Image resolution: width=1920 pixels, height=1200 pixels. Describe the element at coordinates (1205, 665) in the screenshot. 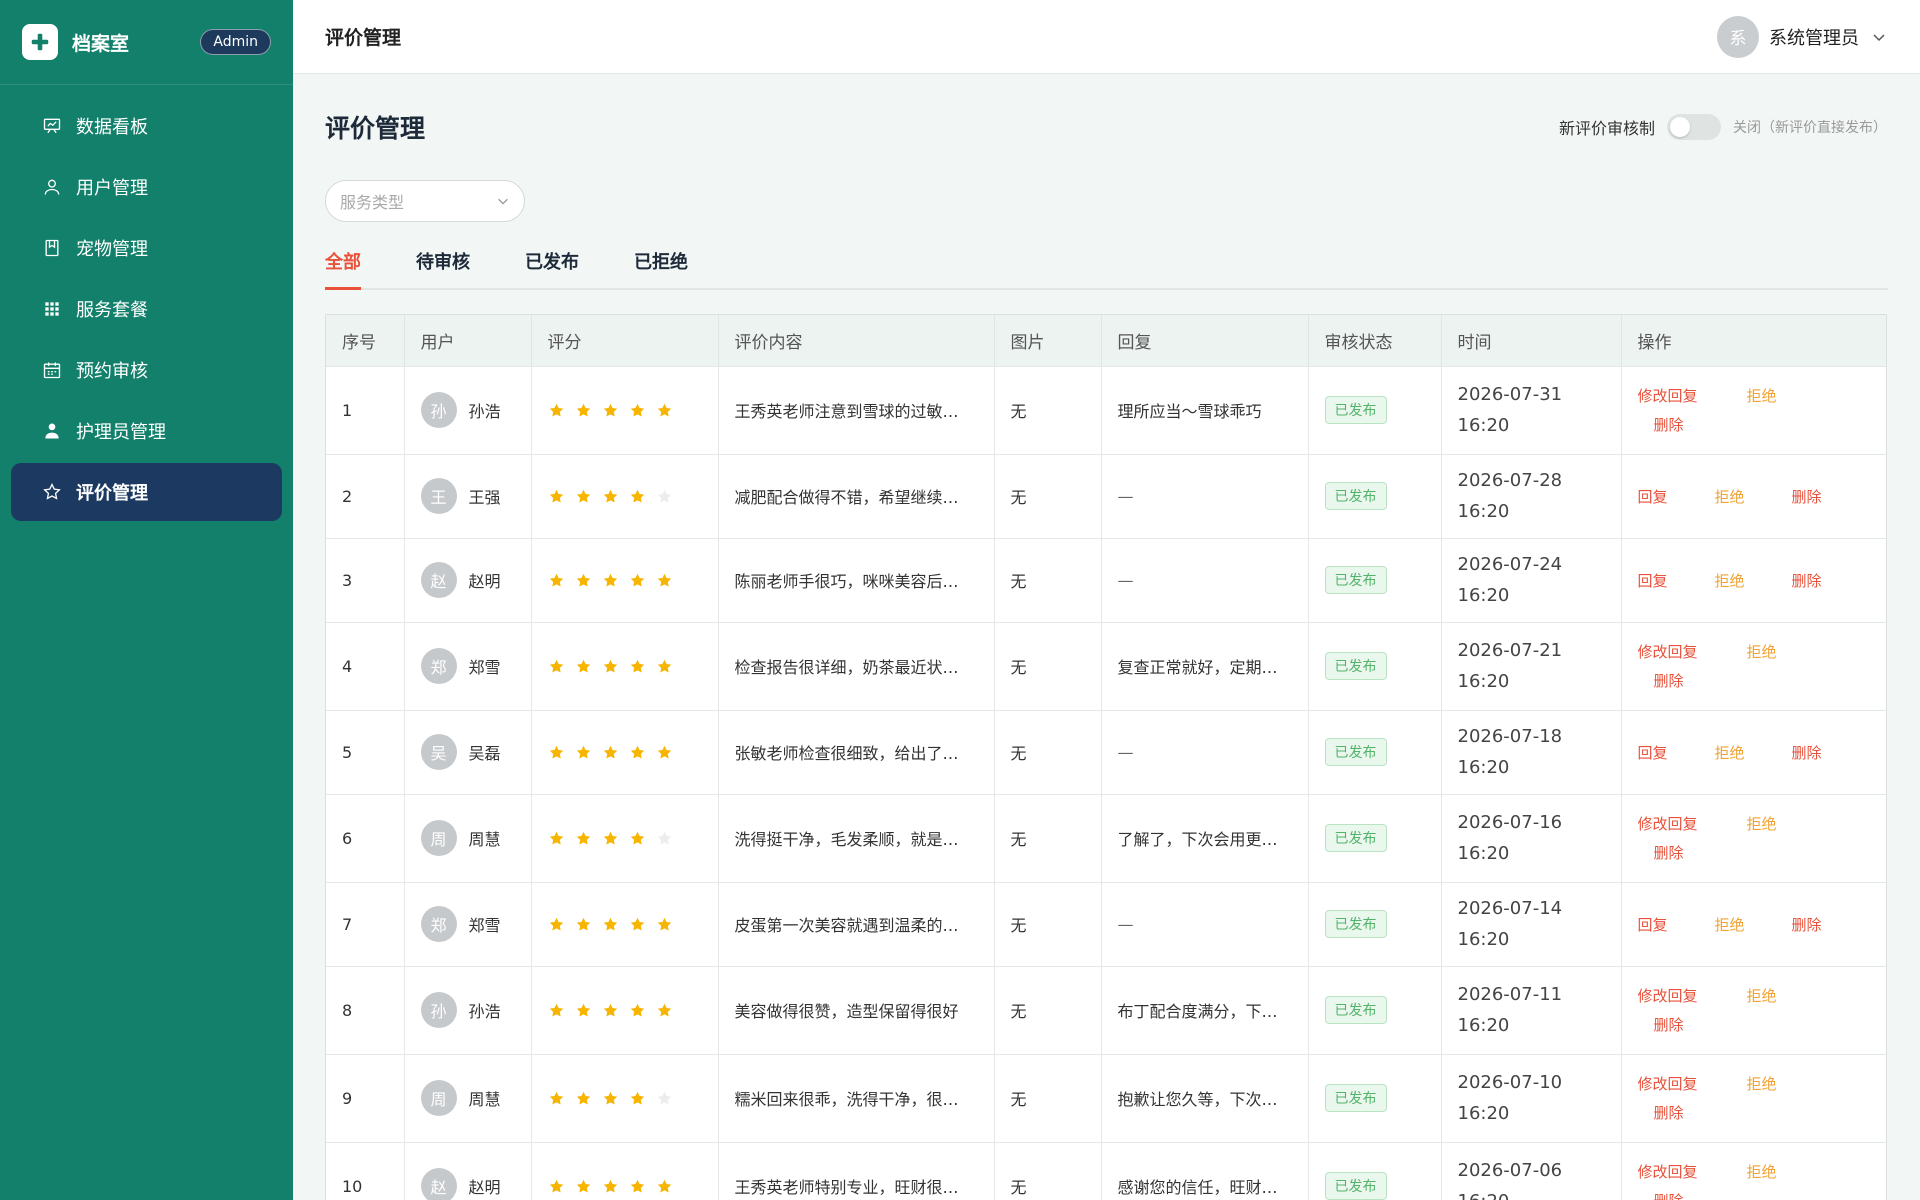

I see `reply-cell: 复查正常就好，定期体检更放心` at that location.